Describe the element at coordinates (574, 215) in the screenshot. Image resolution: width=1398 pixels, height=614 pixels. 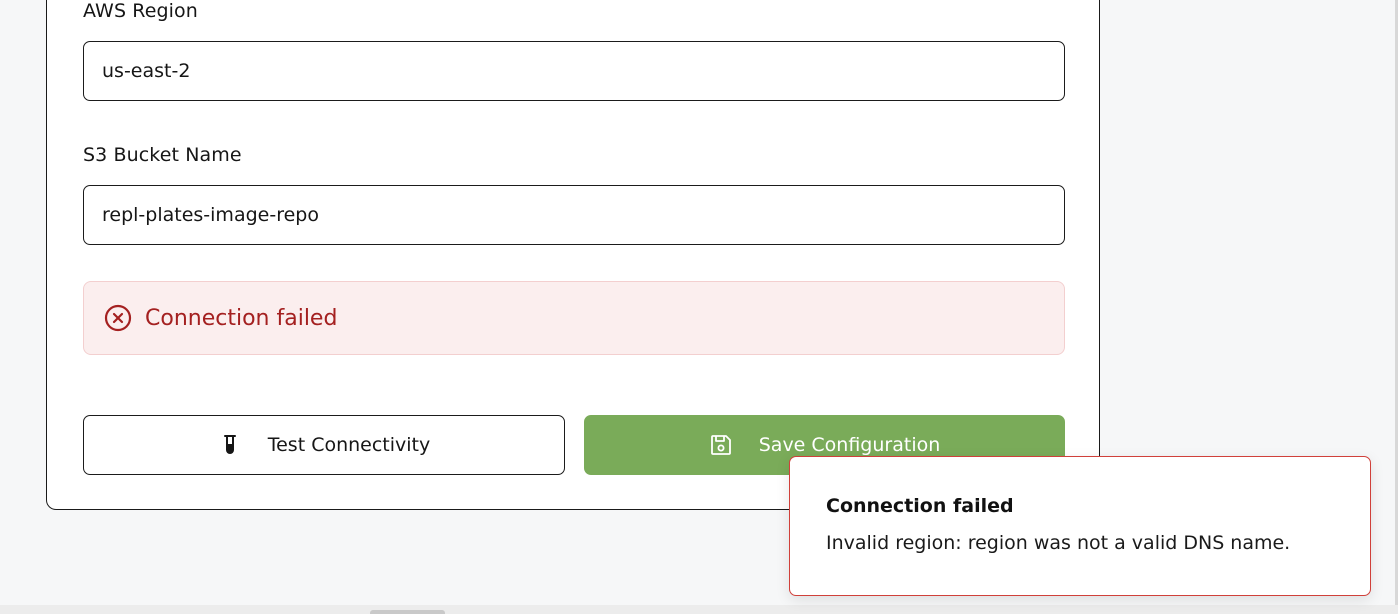
I see `s3-bucket-name-input` at that location.